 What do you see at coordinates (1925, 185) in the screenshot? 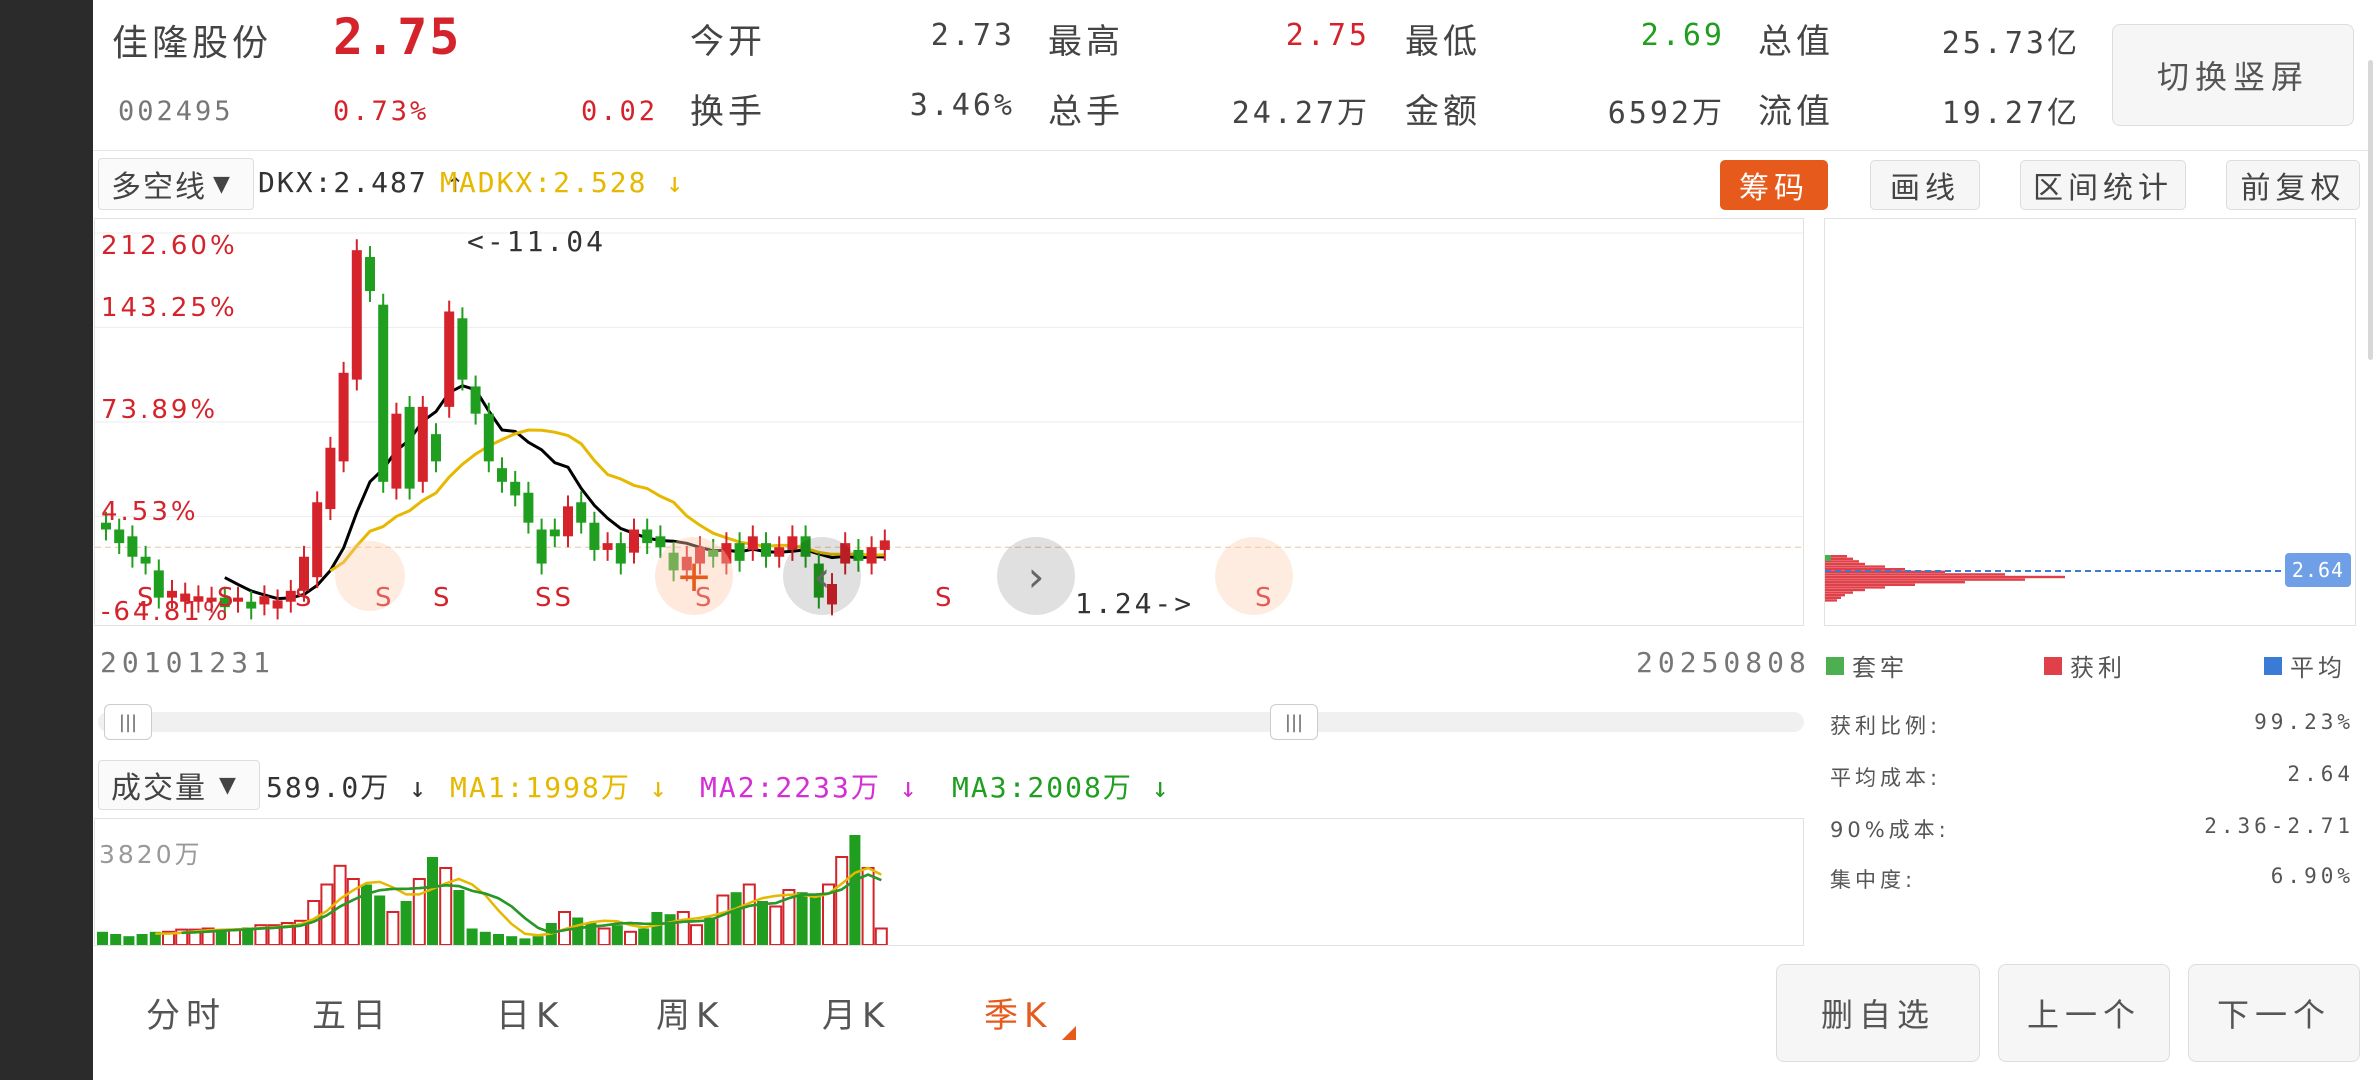
I see `draw-line-button: 画线` at bounding box center [1925, 185].